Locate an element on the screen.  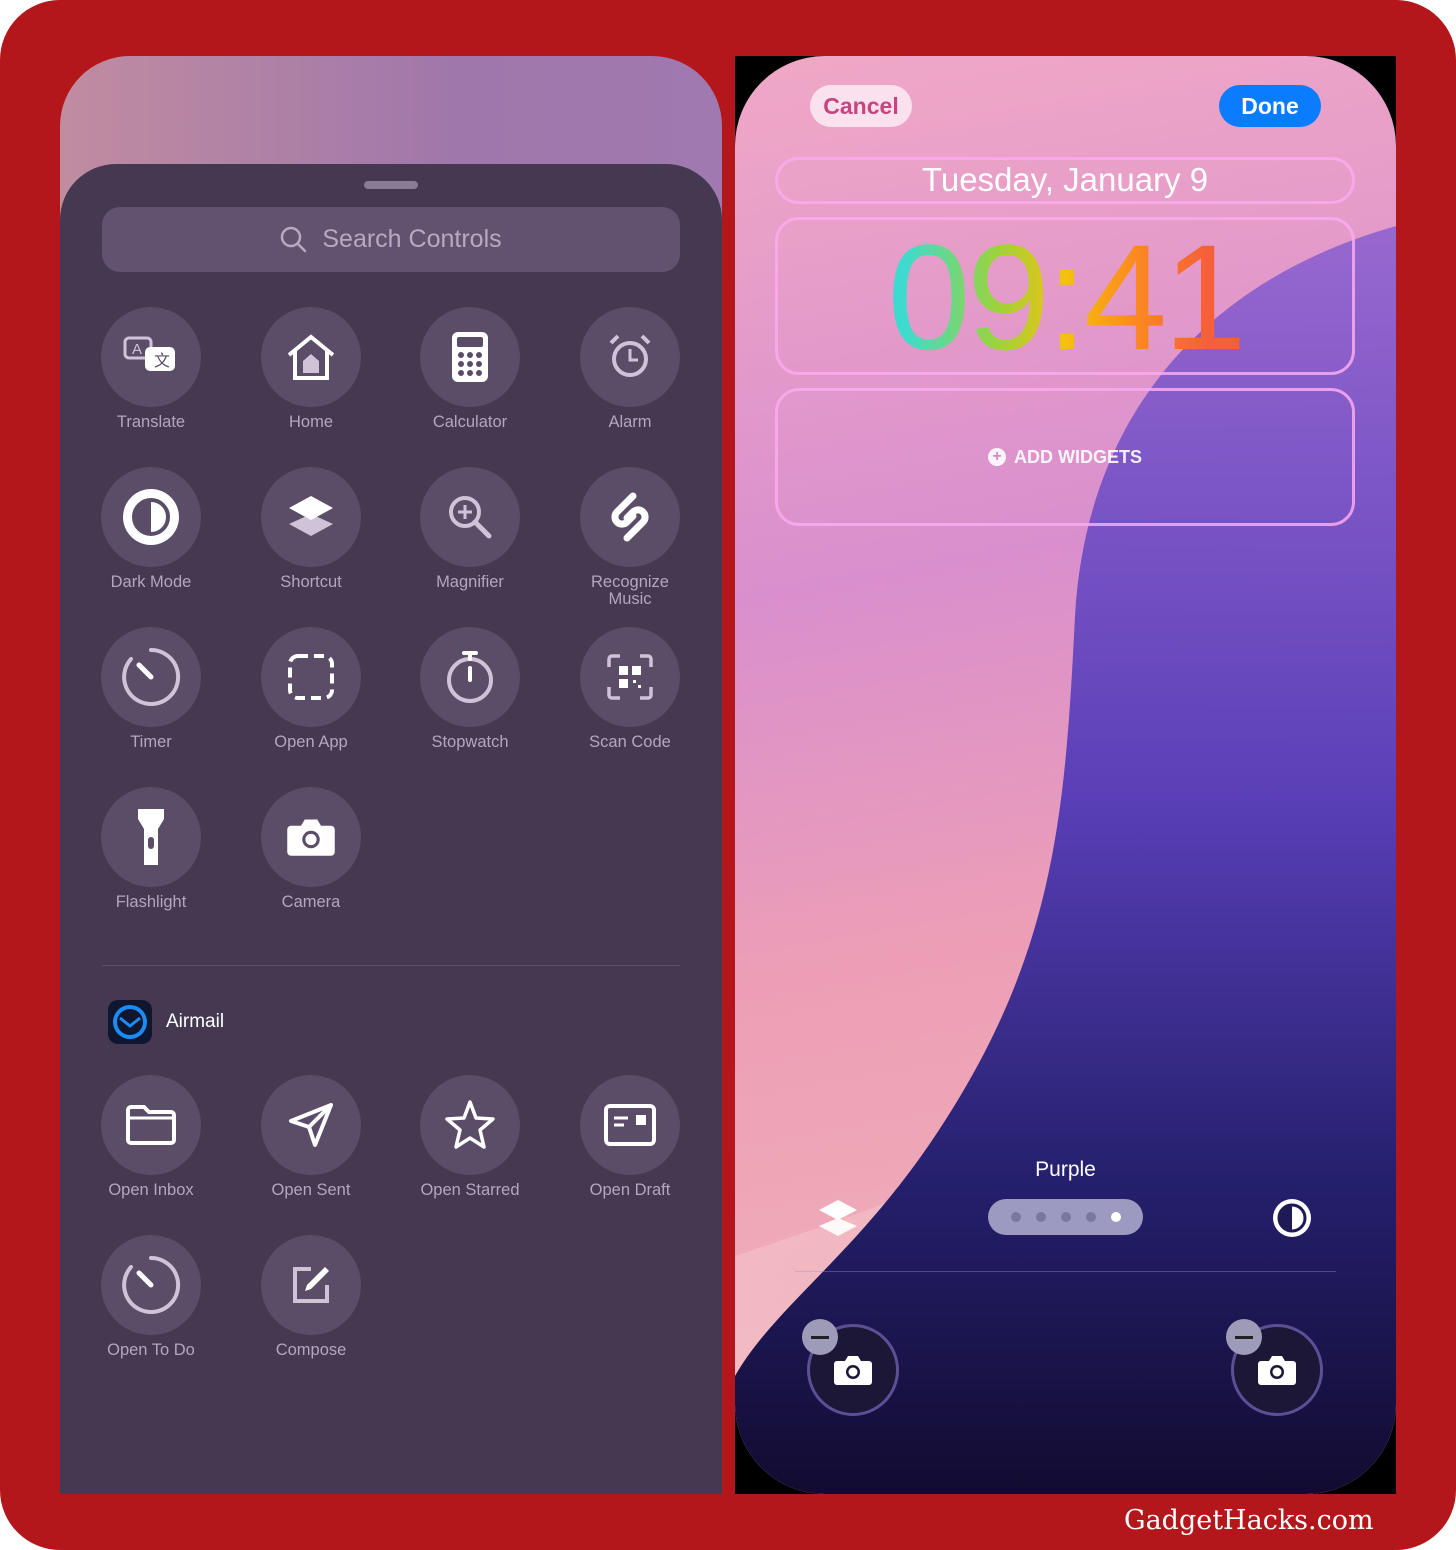
control-translate: A 文 Translate is located at coordinates (151, 369).